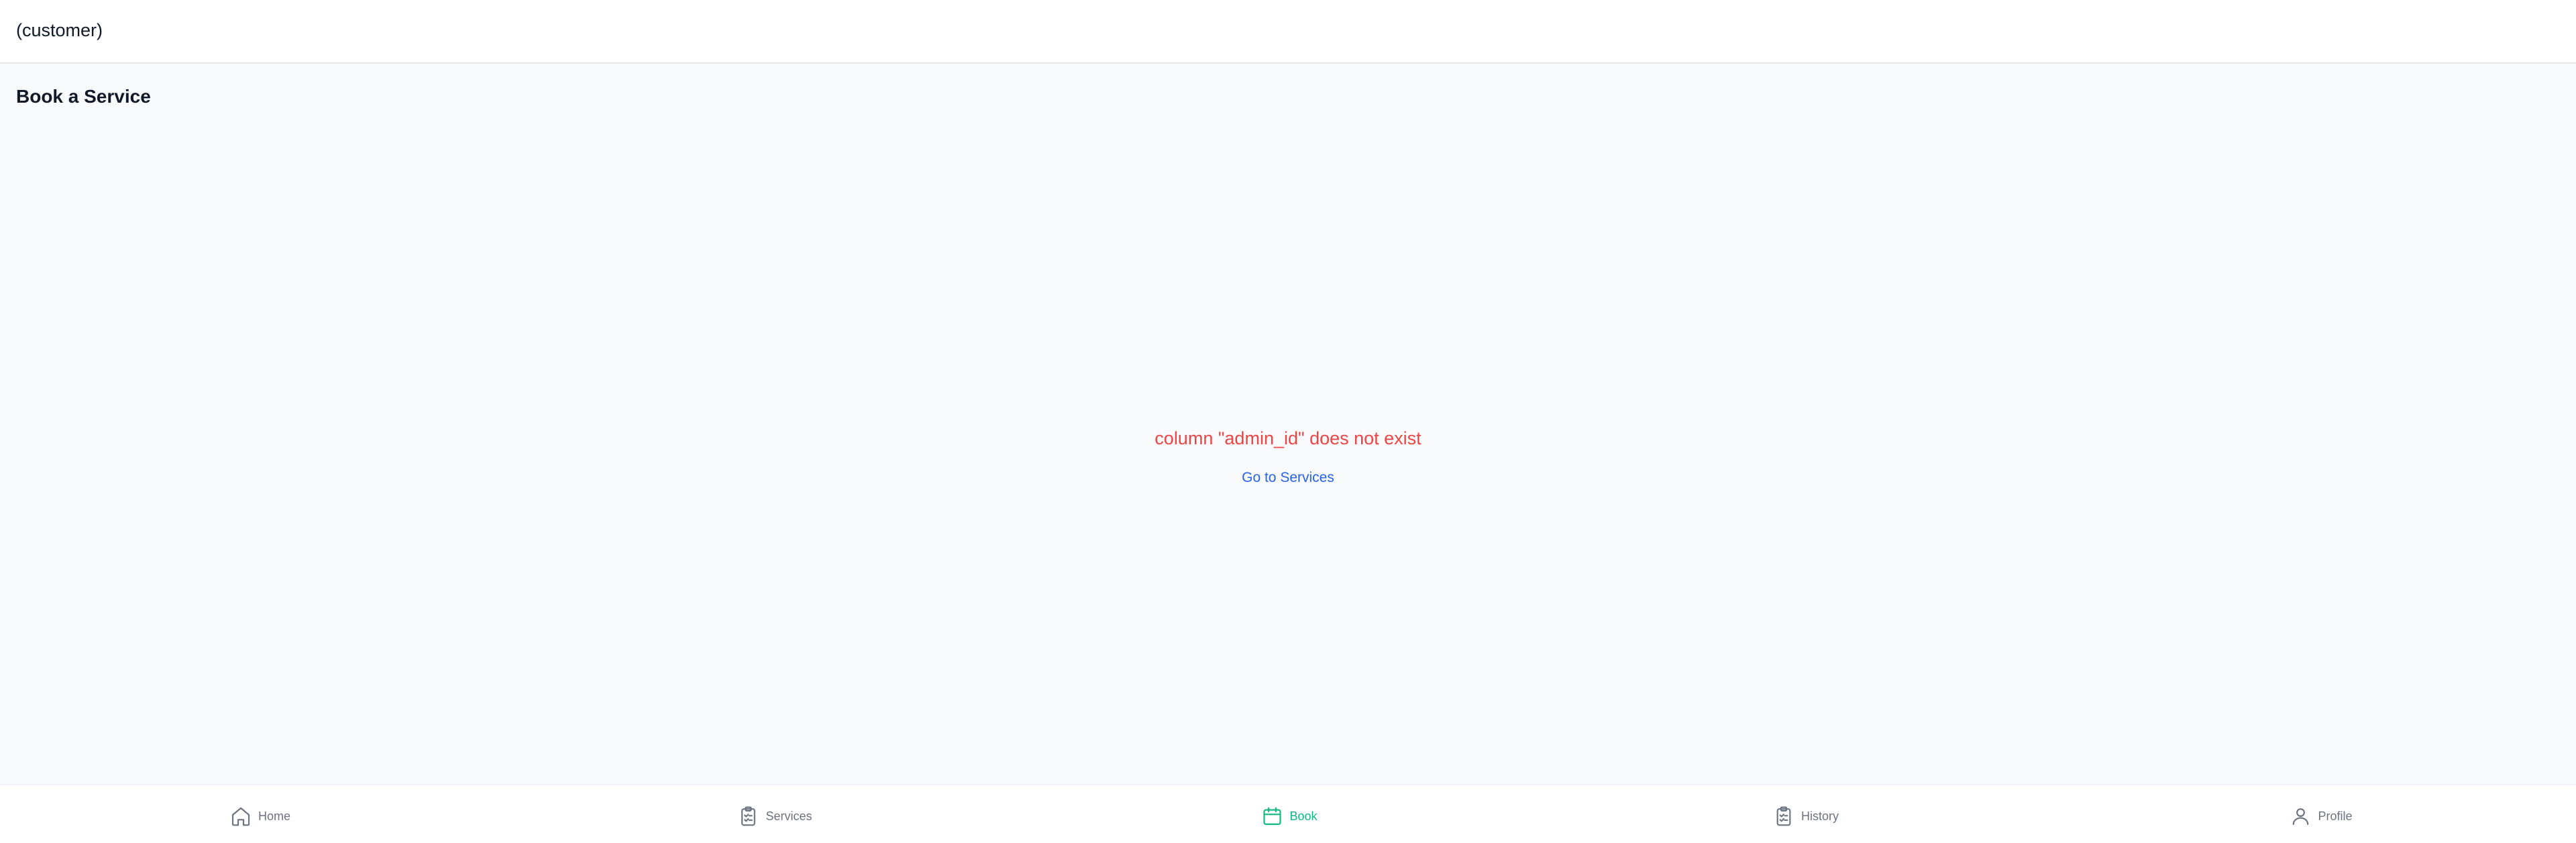 This screenshot has width=2576, height=843. What do you see at coordinates (1303, 816) in the screenshot?
I see `nav-item-label: Book` at bounding box center [1303, 816].